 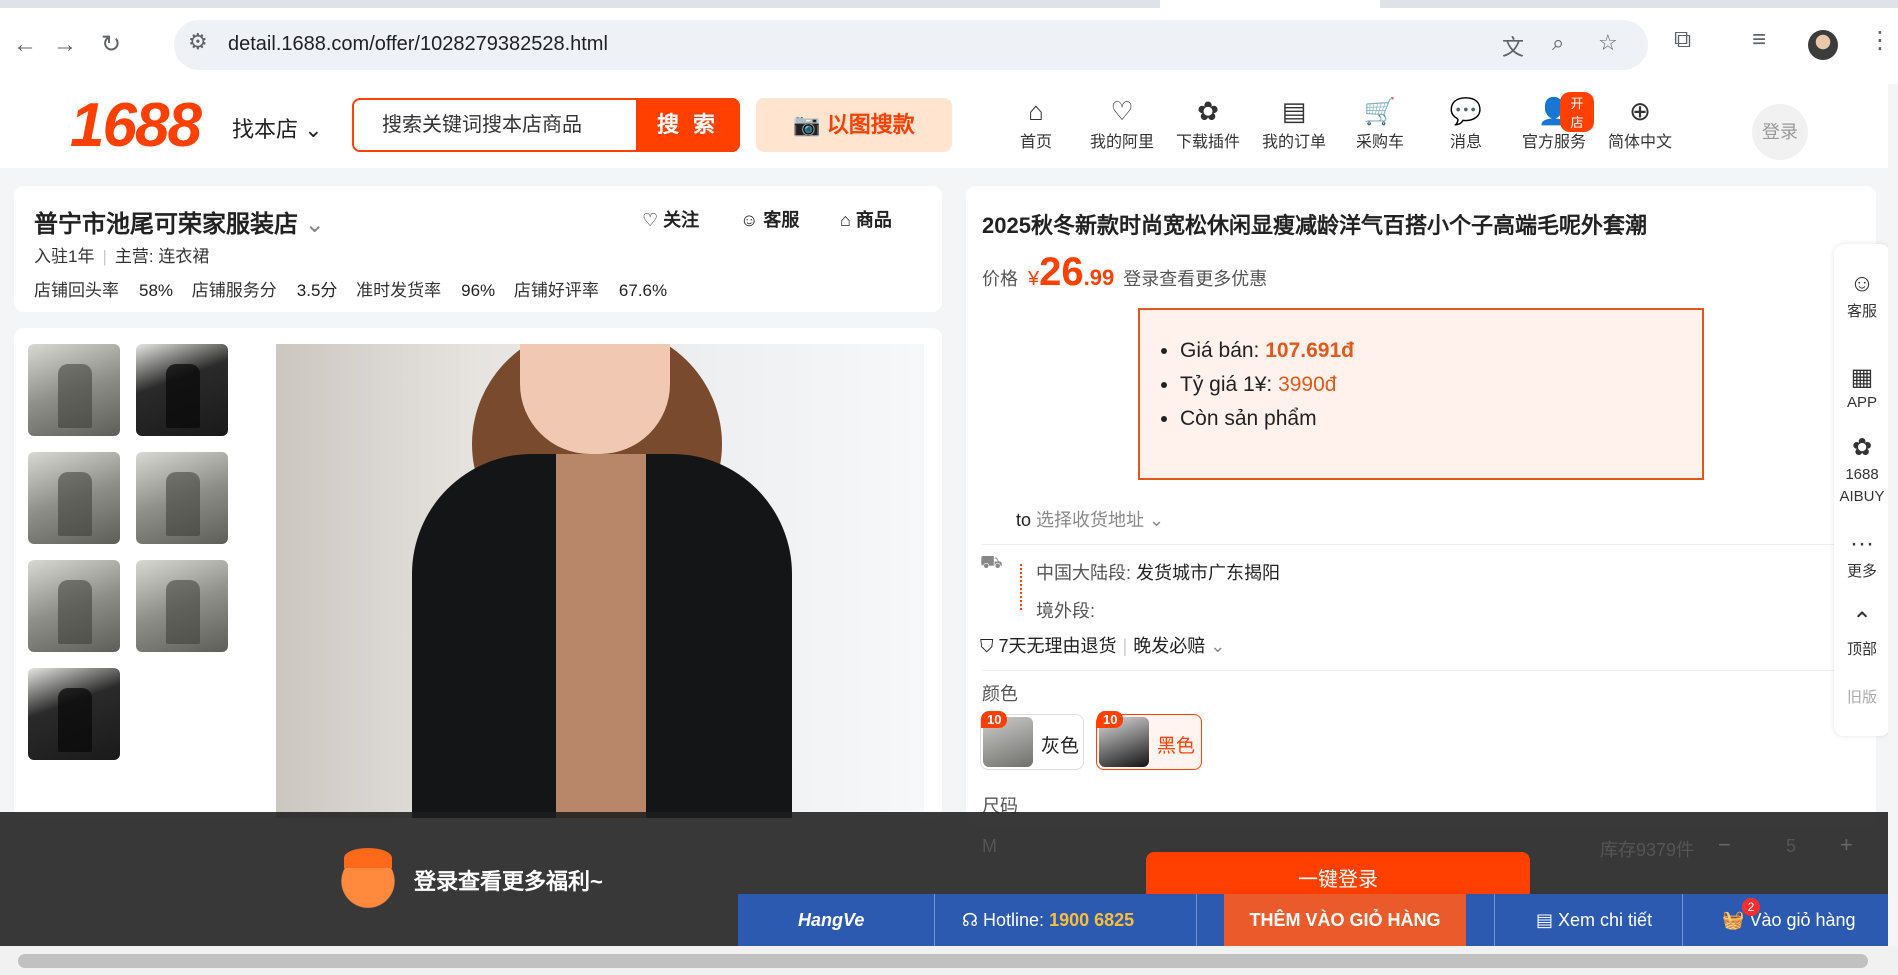 What do you see at coordinates (601, 636) in the screenshot?
I see `photo-sweater` at bounding box center [601, 636].